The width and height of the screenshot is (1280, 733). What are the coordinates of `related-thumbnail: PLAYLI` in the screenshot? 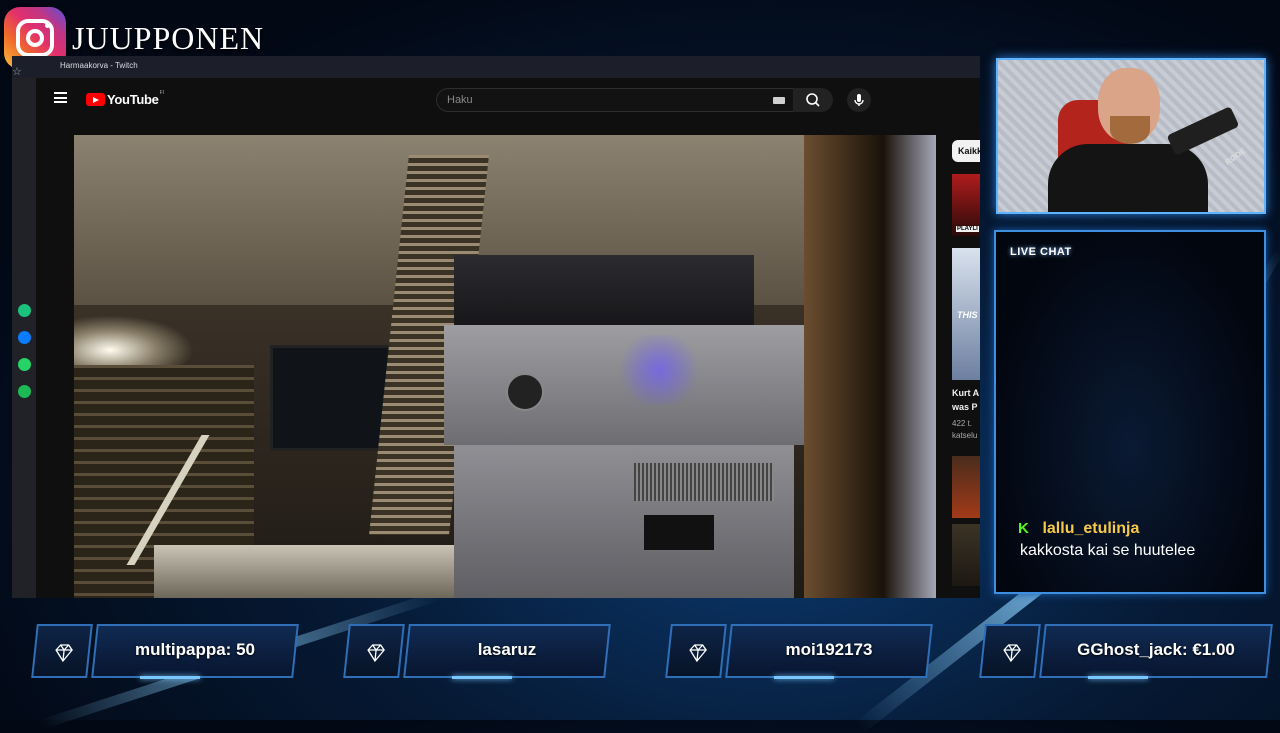 It's located at (966, 205).